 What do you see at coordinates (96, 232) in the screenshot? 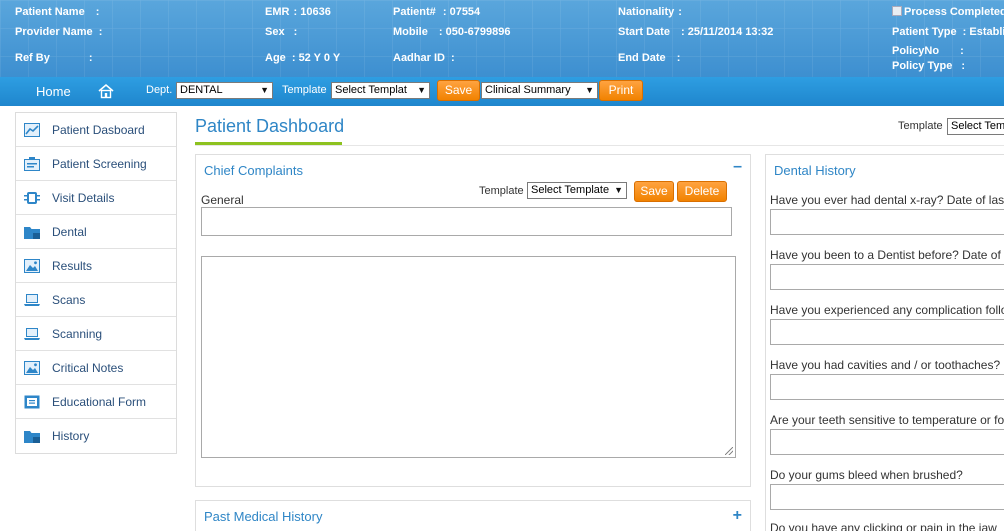
I see `sidebar-item-dental: Dental` at bounding box center [96, 232].